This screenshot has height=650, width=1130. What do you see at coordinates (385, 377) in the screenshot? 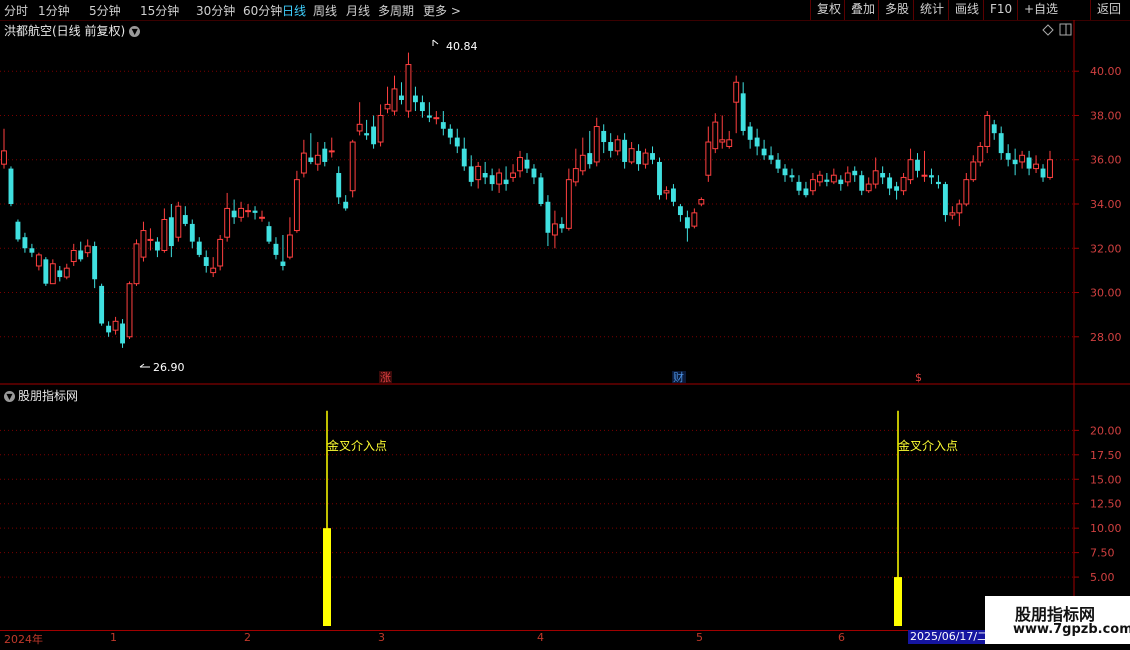
I see `event-marker-rise: 涨` at bounding box center [385, 377].